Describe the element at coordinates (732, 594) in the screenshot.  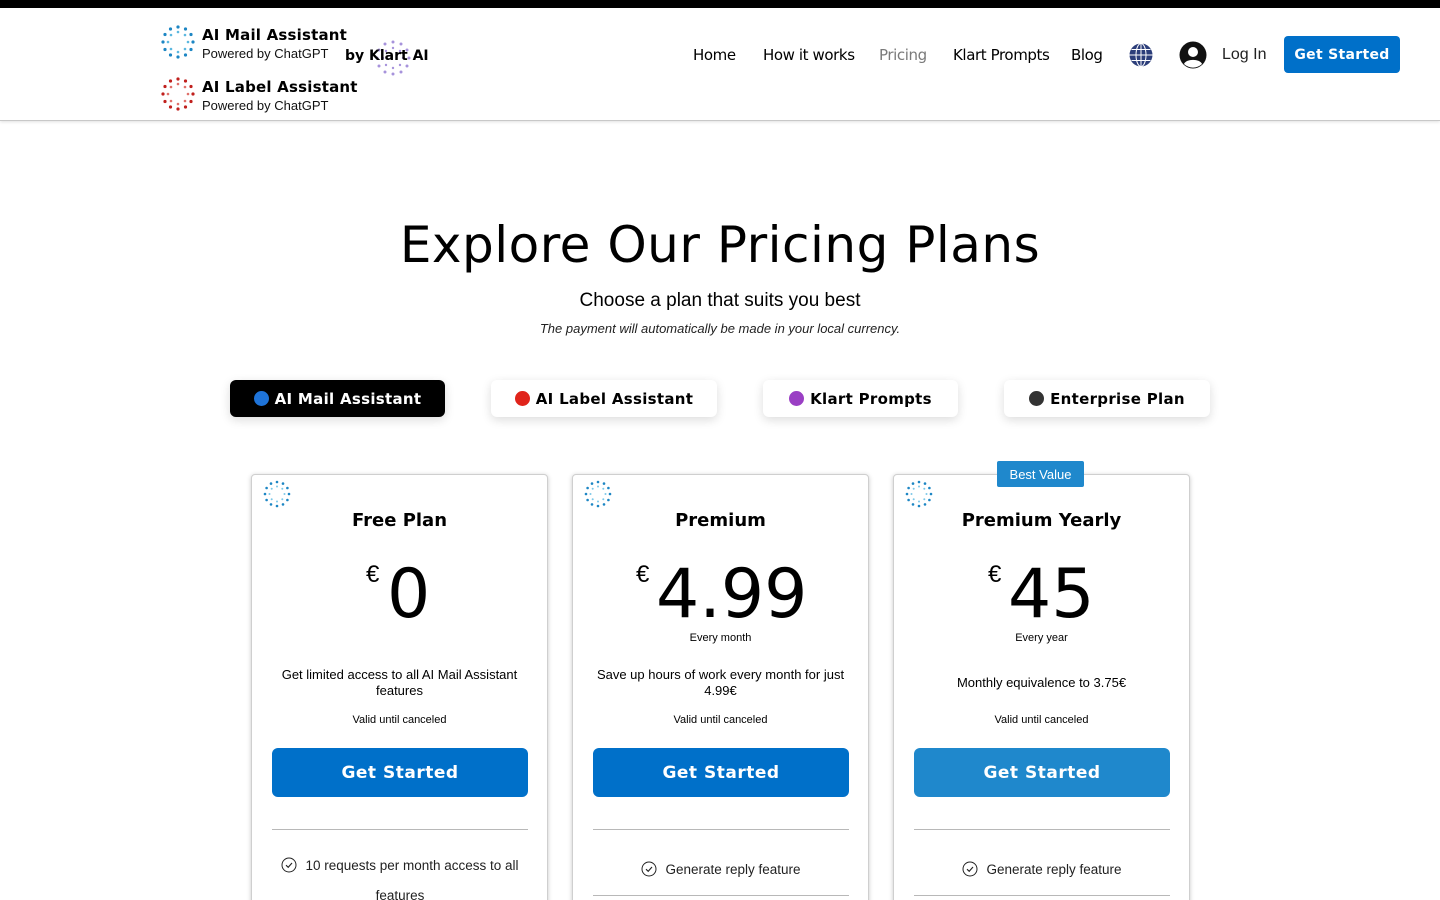
I see `plan-price: 4.99` at that location.